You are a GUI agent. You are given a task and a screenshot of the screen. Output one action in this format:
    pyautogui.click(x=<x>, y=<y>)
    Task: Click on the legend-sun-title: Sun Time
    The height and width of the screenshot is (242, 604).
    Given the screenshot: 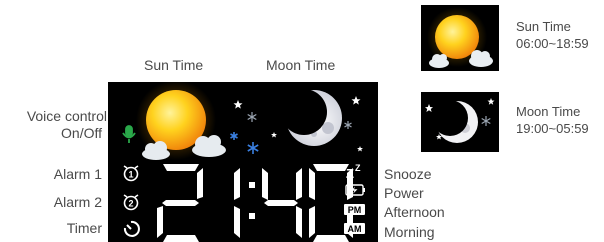 What is the action you would take?
    pyautogui.click(x=543, y=26)
    